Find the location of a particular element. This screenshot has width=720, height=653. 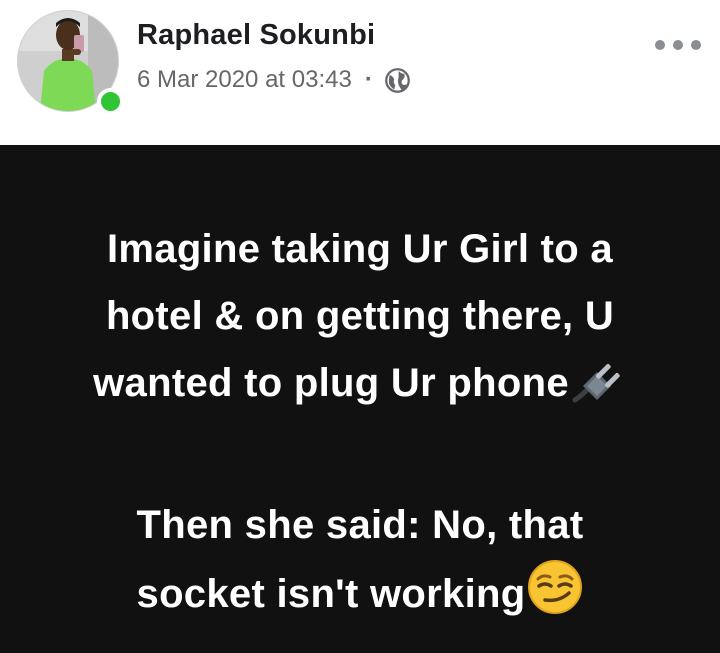

post-line-text: socket isn't working is located at coordinates (331, 594).